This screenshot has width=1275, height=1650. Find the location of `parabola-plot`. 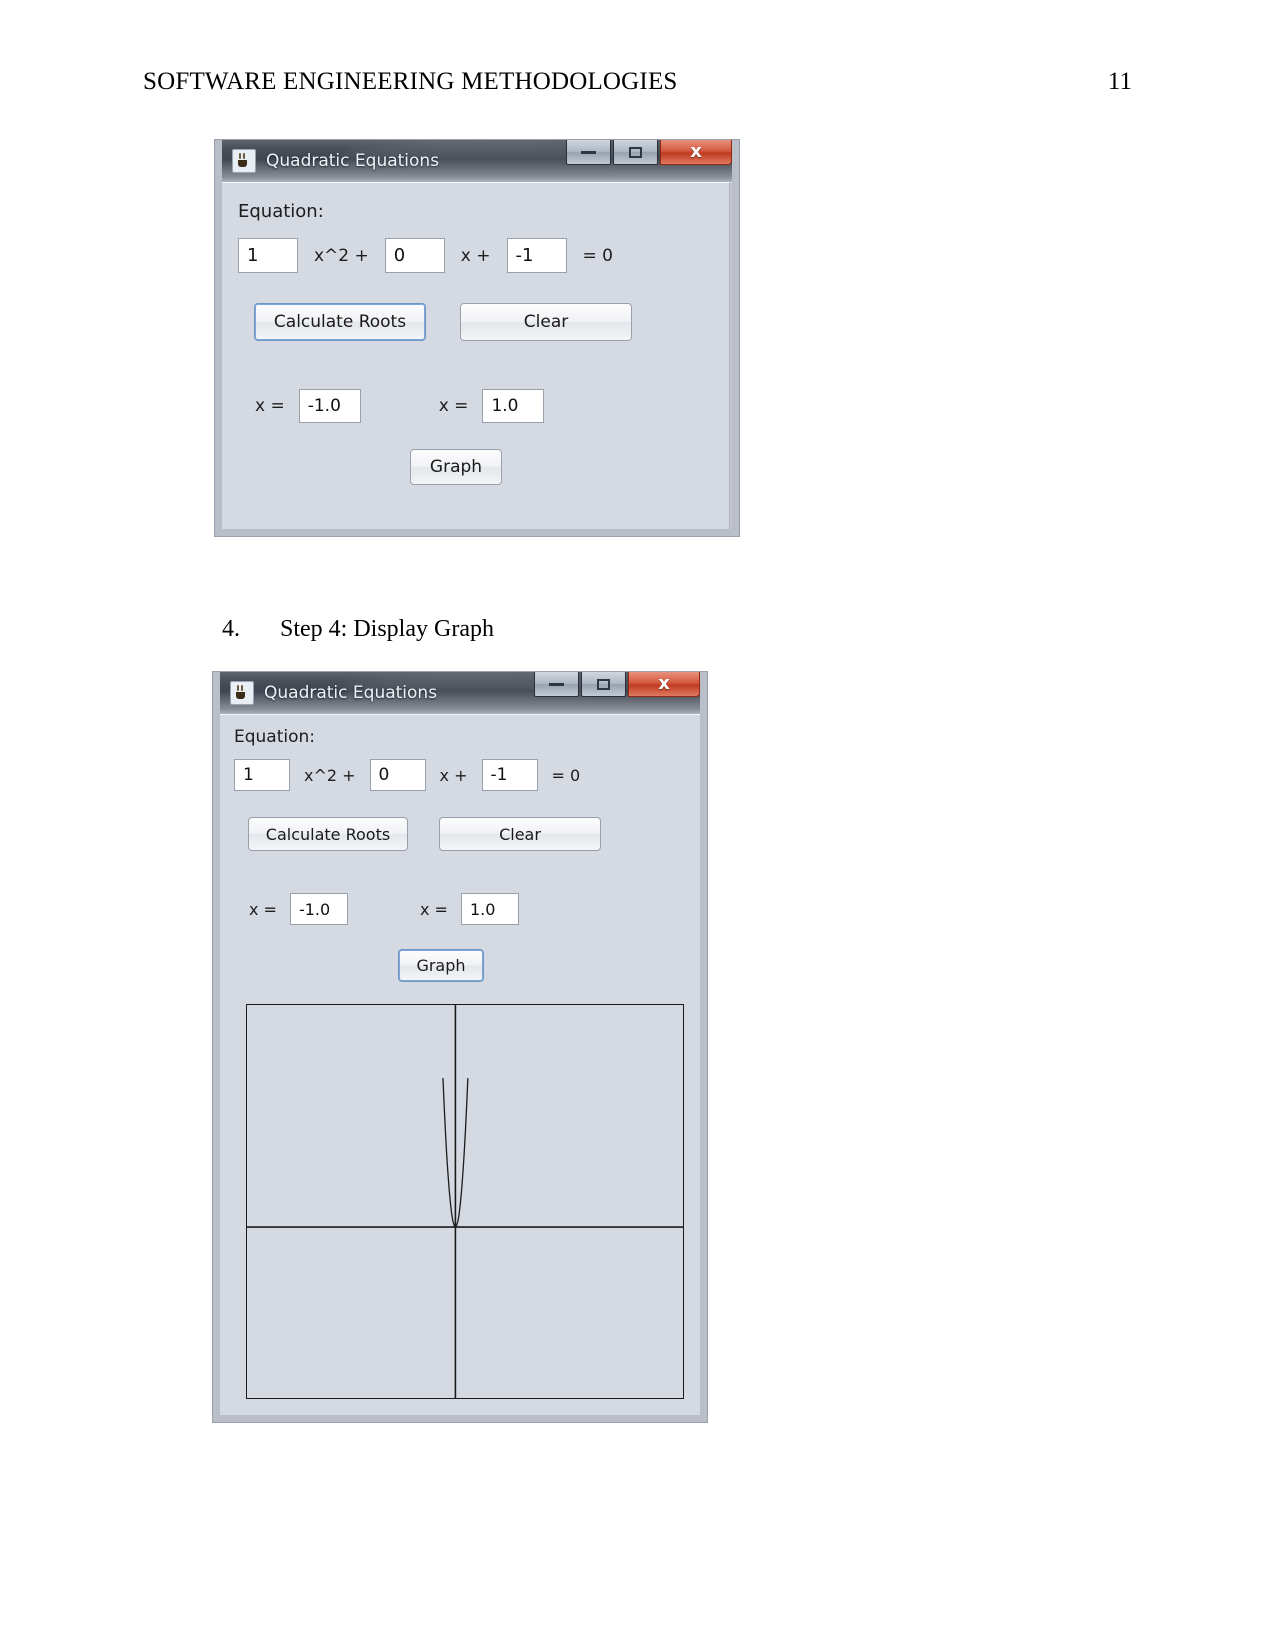

parabola-plot is located at coordinates (465, 1201).